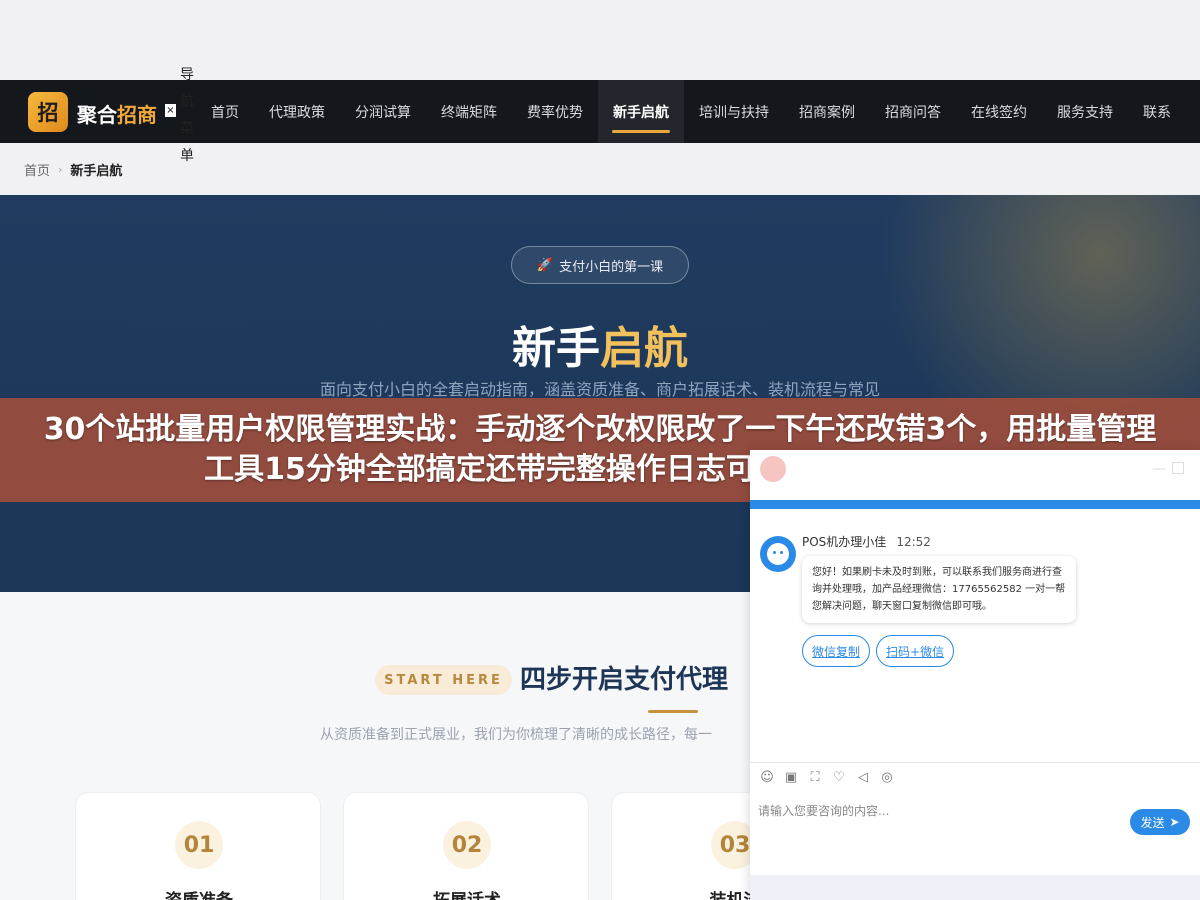 The width and height of the screenshot is (1200, 900). Describe the element at coordinates (624, 680) in the screenshot. I see `steps-section-title: 四步开启支付代理` at that location.